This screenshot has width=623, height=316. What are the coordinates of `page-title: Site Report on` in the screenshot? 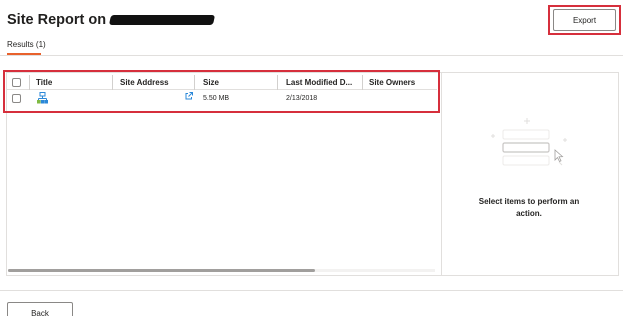 It's located at (111, 20).